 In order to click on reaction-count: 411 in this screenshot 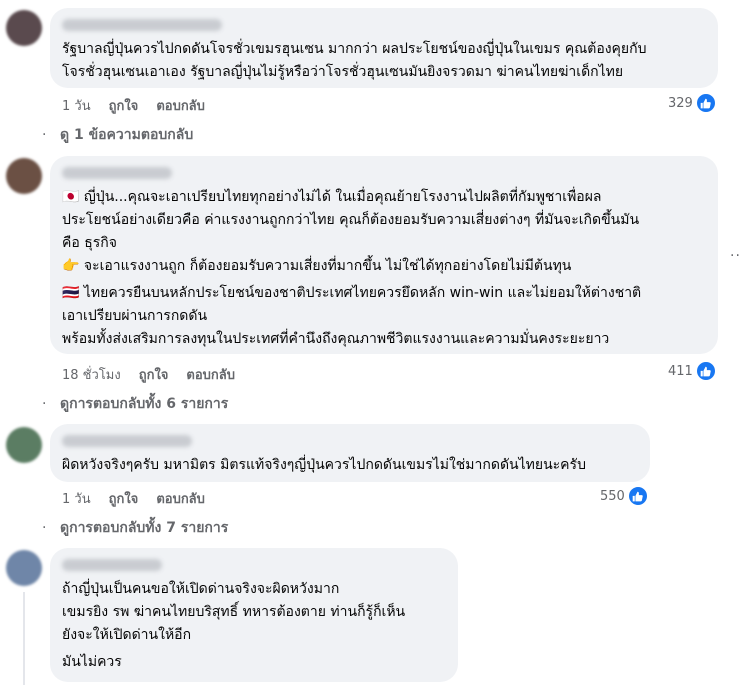, I will do `click(692, 371)`.